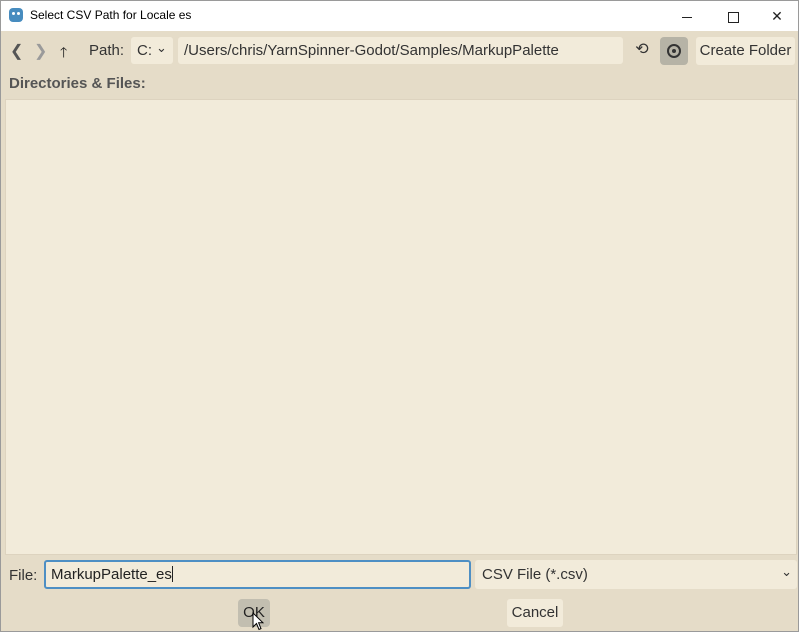  What do you see at coordinates (257, 574) in the screenshot?
I see `file-name-input: MarkupPalette_es` at bounding box center [257, 574].